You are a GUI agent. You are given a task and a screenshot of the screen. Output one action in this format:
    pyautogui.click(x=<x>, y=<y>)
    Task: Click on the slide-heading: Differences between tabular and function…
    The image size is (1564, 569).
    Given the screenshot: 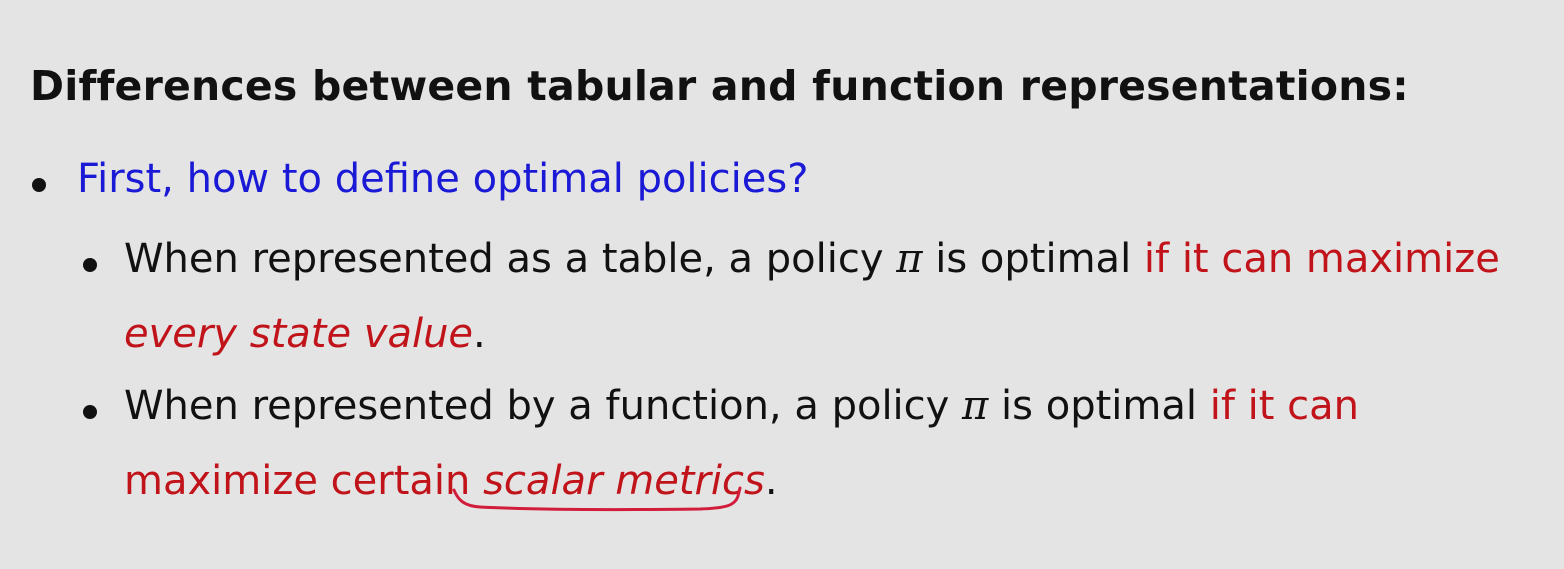 What is the action you would take?
    pyautogui.click(x=719, y=86)
    